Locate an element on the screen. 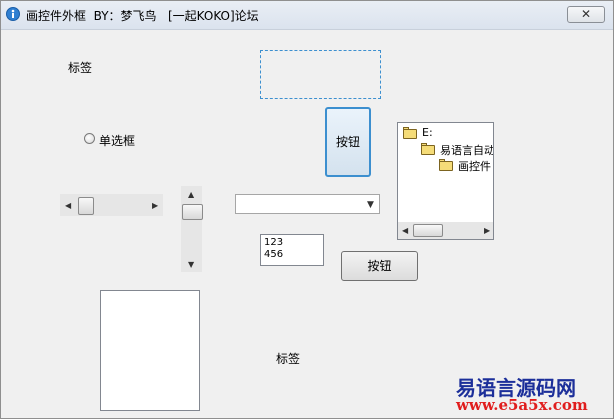 This screenshot has width=614, height=419. tree-scroll-thumb is located at coordinates (428, 230).